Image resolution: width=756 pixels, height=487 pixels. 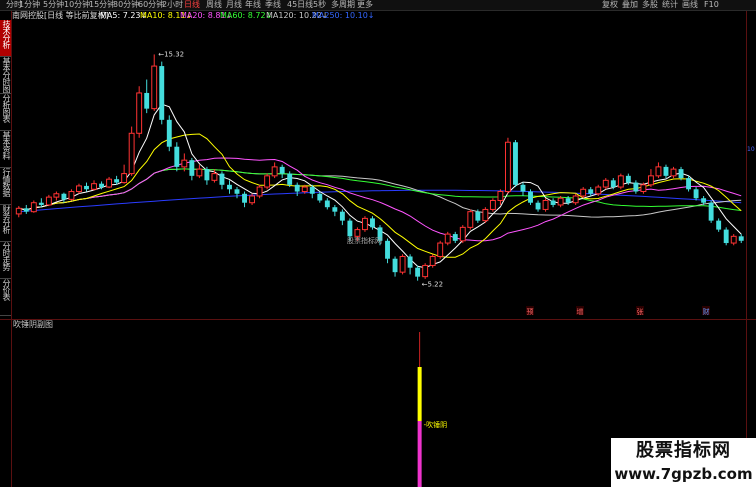 What do you see at coordinates (172, 5) in the screenshot?
I see `tab-7: 2小时` at bounding box center [172, 5].